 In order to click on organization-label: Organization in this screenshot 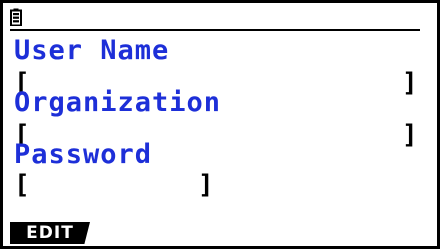, I will do `click(118, 102)`.